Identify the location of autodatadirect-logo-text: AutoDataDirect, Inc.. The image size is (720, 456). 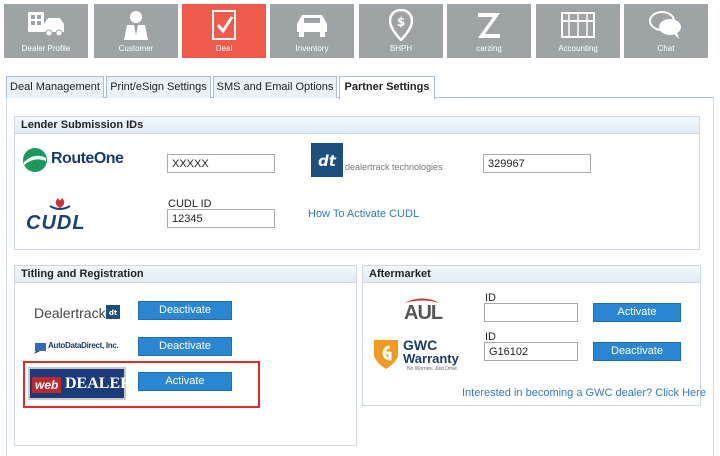
(83, 345).